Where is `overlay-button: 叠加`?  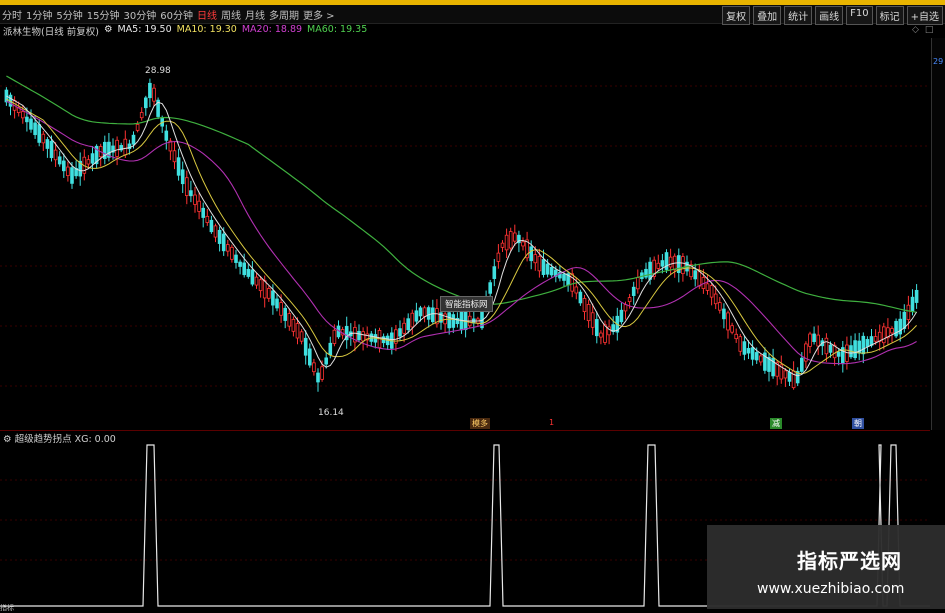
overlay-button: 叠加 is located at coordinates (767, 15).